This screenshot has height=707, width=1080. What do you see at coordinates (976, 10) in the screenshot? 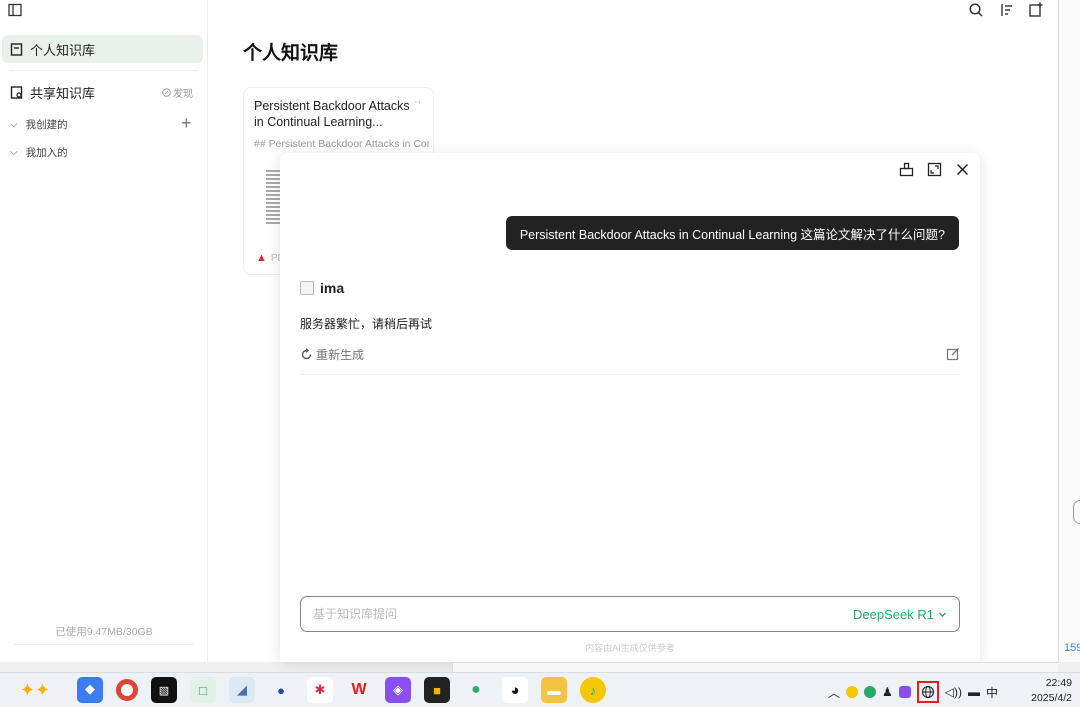
I see `search-icon` at bounding box center [976, 10].